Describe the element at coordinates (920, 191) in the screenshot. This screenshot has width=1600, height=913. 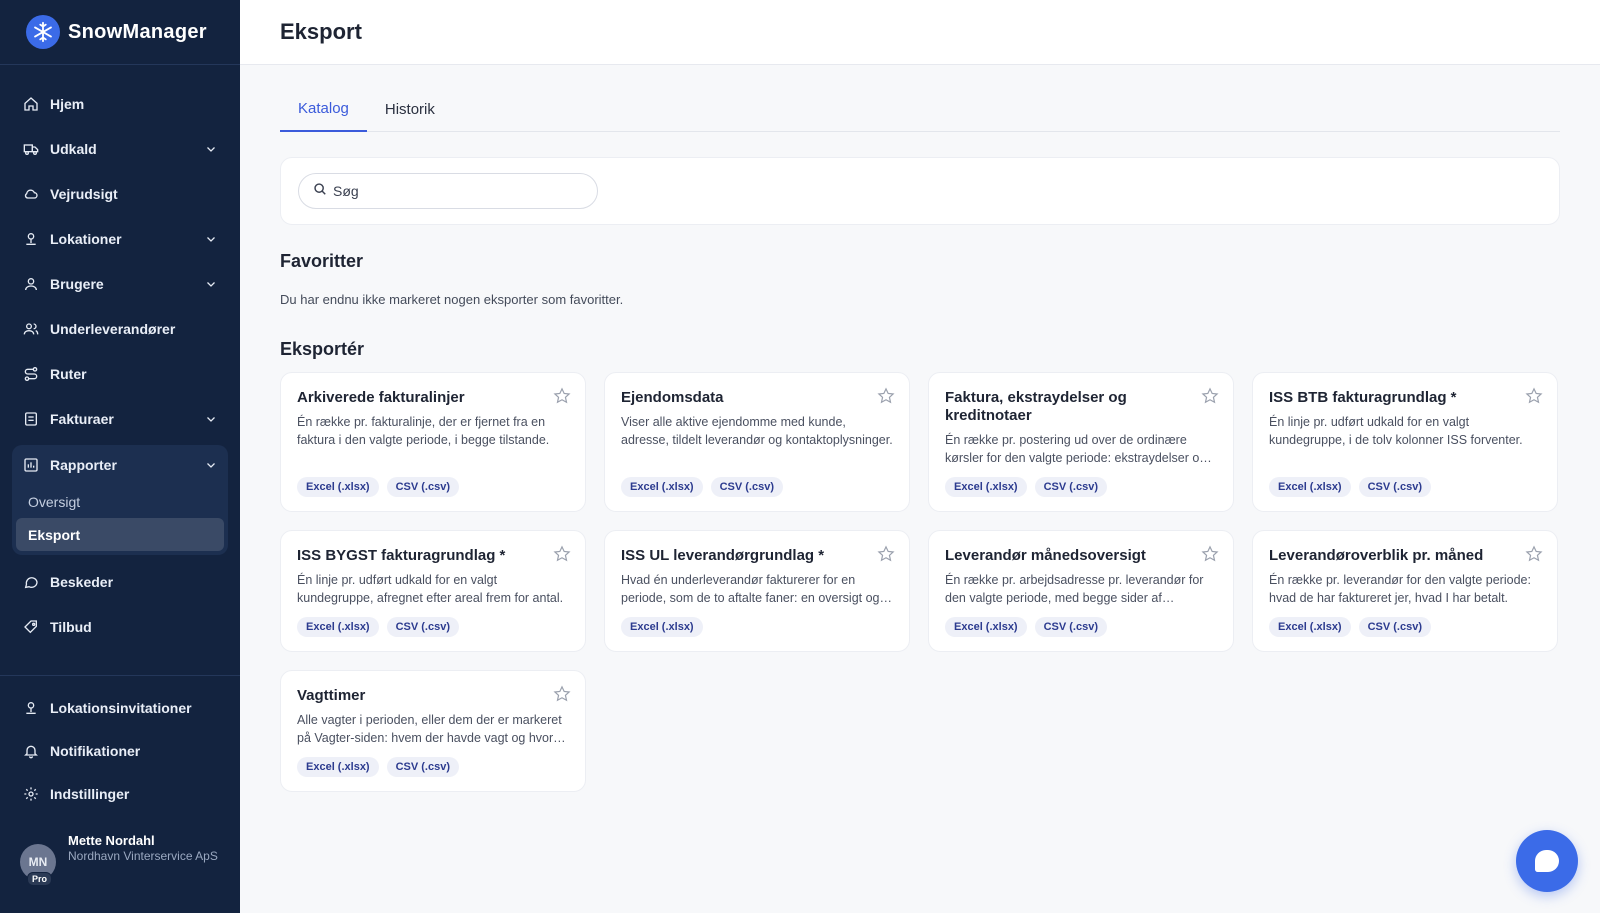
I see `search-card` at that location.